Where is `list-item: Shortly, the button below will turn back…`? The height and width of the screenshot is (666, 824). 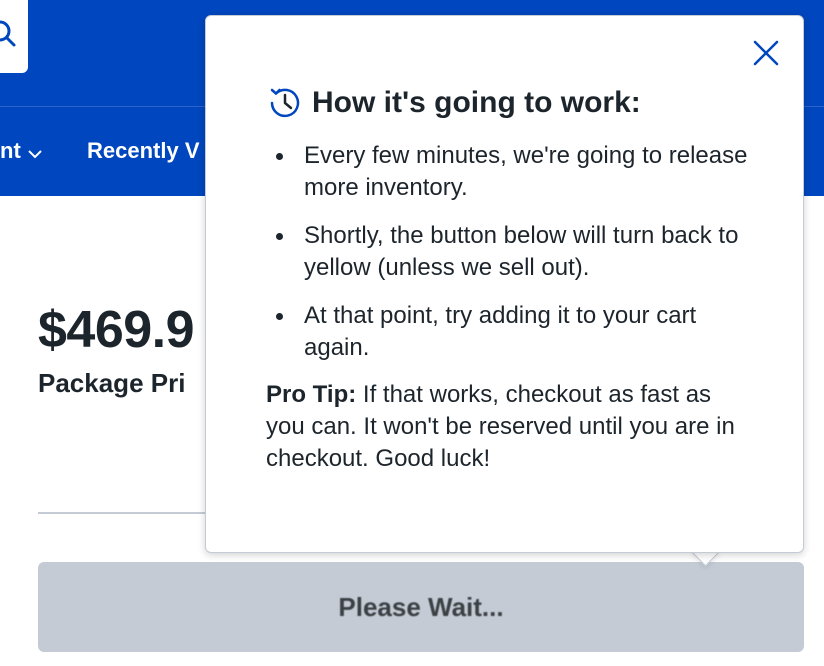 list-item: Shortly, the button below will turn back… is located at coordinates (516, 252).